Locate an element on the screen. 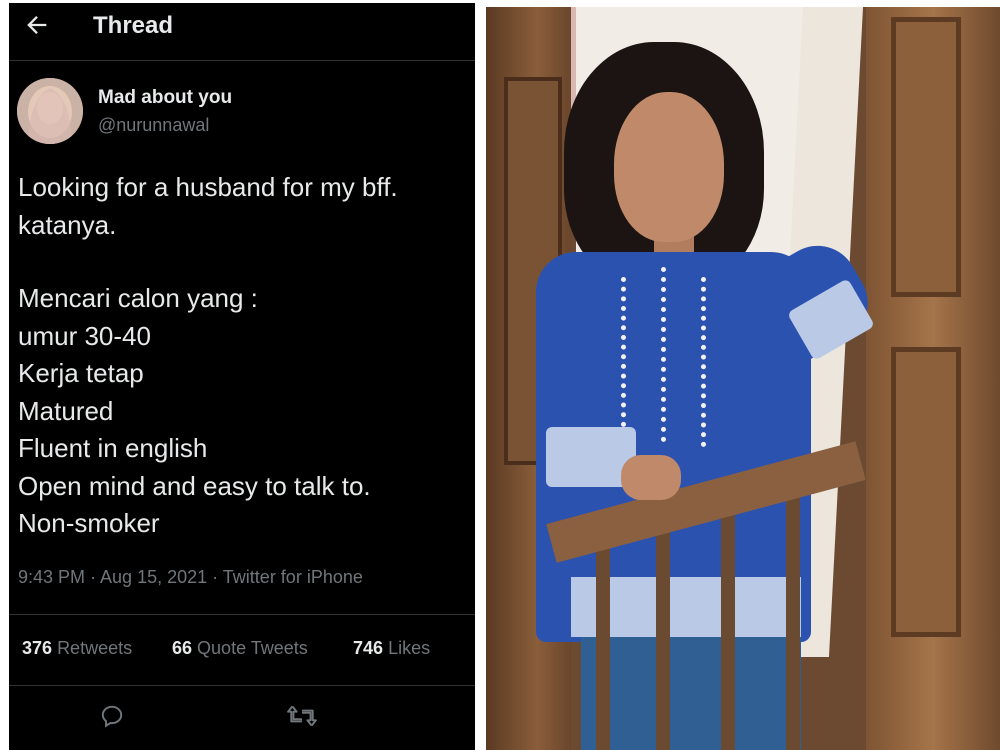 The width and height of the screenshot is (1000, 750). avatar-image is located at coordinates (50, 111).